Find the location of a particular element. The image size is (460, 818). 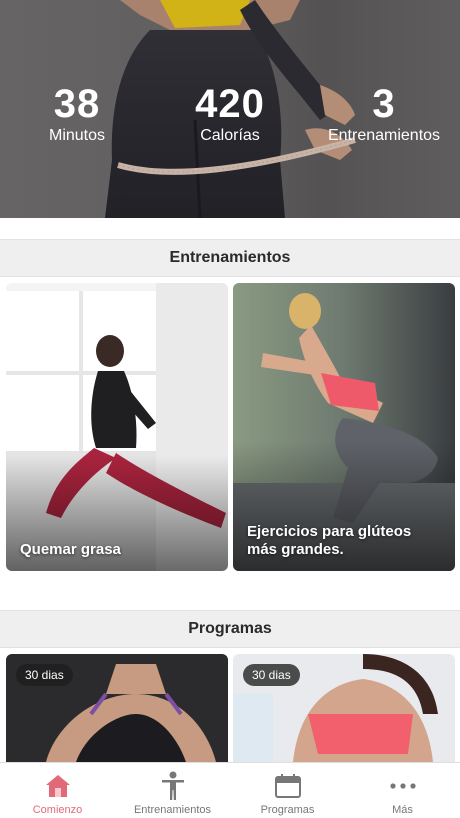

program-card-2: 30 dias is located at coordinates (344, 708).